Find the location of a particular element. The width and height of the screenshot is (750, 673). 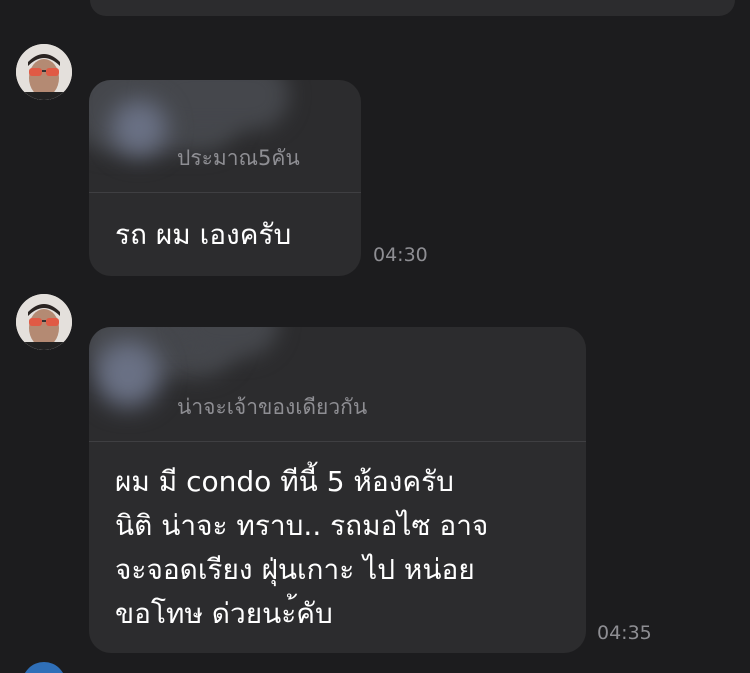

message-text-line: จะจอดเรียง ฝุ่นเกาะ ไป หน่อย is located at coordinates (295, 569).